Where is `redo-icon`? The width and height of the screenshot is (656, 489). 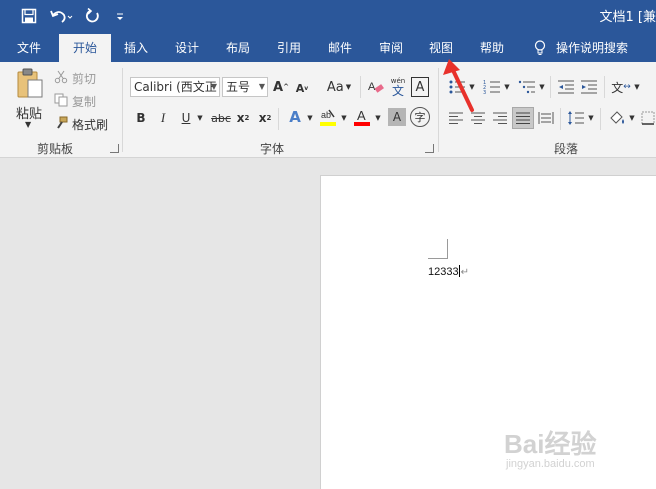
redo-icon is located at coordinates (93, 16).